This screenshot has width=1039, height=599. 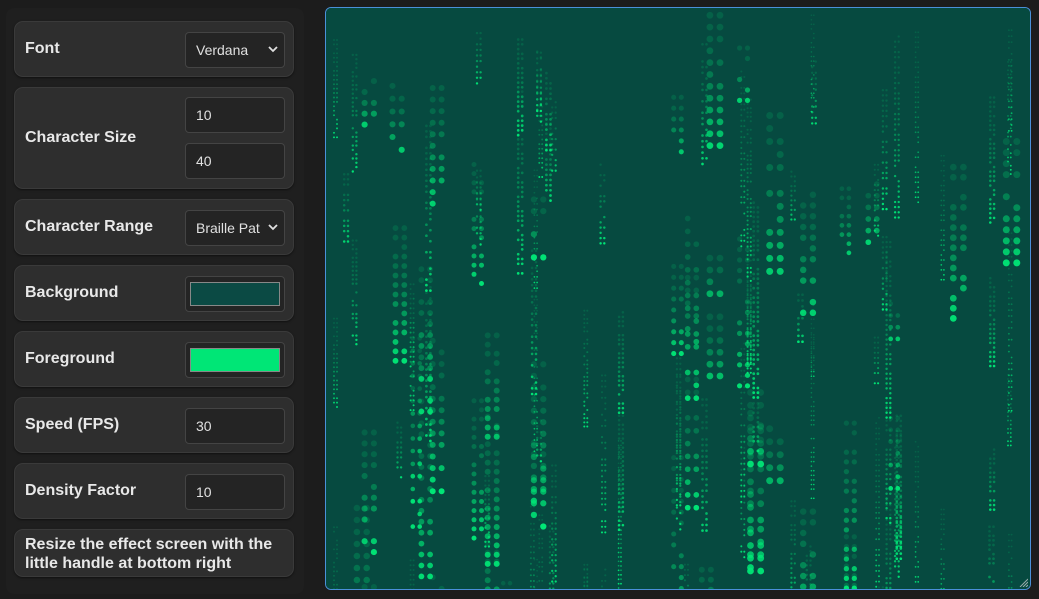 I want to click on char-range-label: Character Range, so click(x=89, y=226).